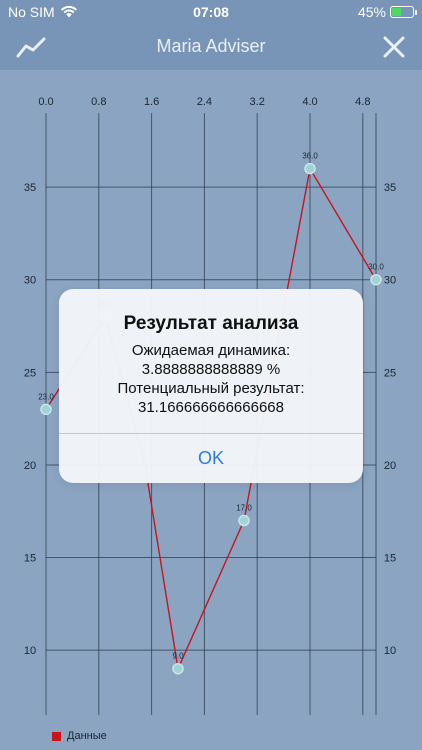 This screenshot has width=422, height=750. What do you see at coordinates (30, 281) in the screenshot?
I see `y-tick-label-left: 30` at bounding box center [30, 281].